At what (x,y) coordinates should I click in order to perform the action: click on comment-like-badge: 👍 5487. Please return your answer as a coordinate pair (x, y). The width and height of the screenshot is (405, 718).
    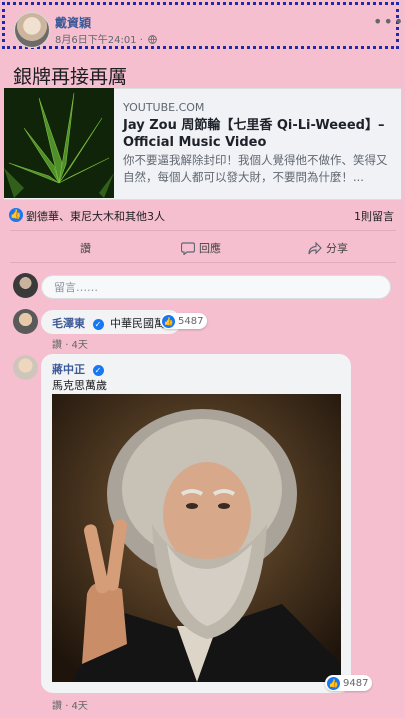
    Looking at the image, I should click on (184, 321).